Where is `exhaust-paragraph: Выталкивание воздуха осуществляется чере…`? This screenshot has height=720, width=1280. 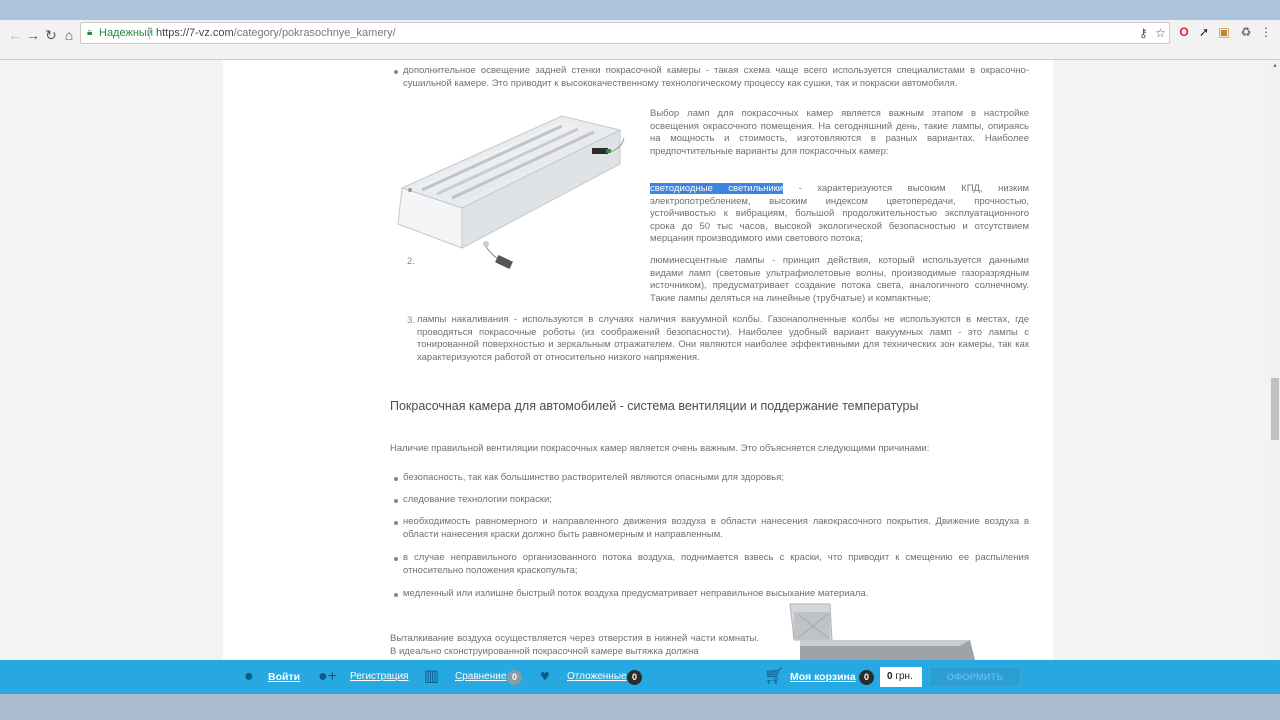
exhaust-paragraph: Выталкивание воздуха осуществляется чере… is located at coordinates (574, 645).